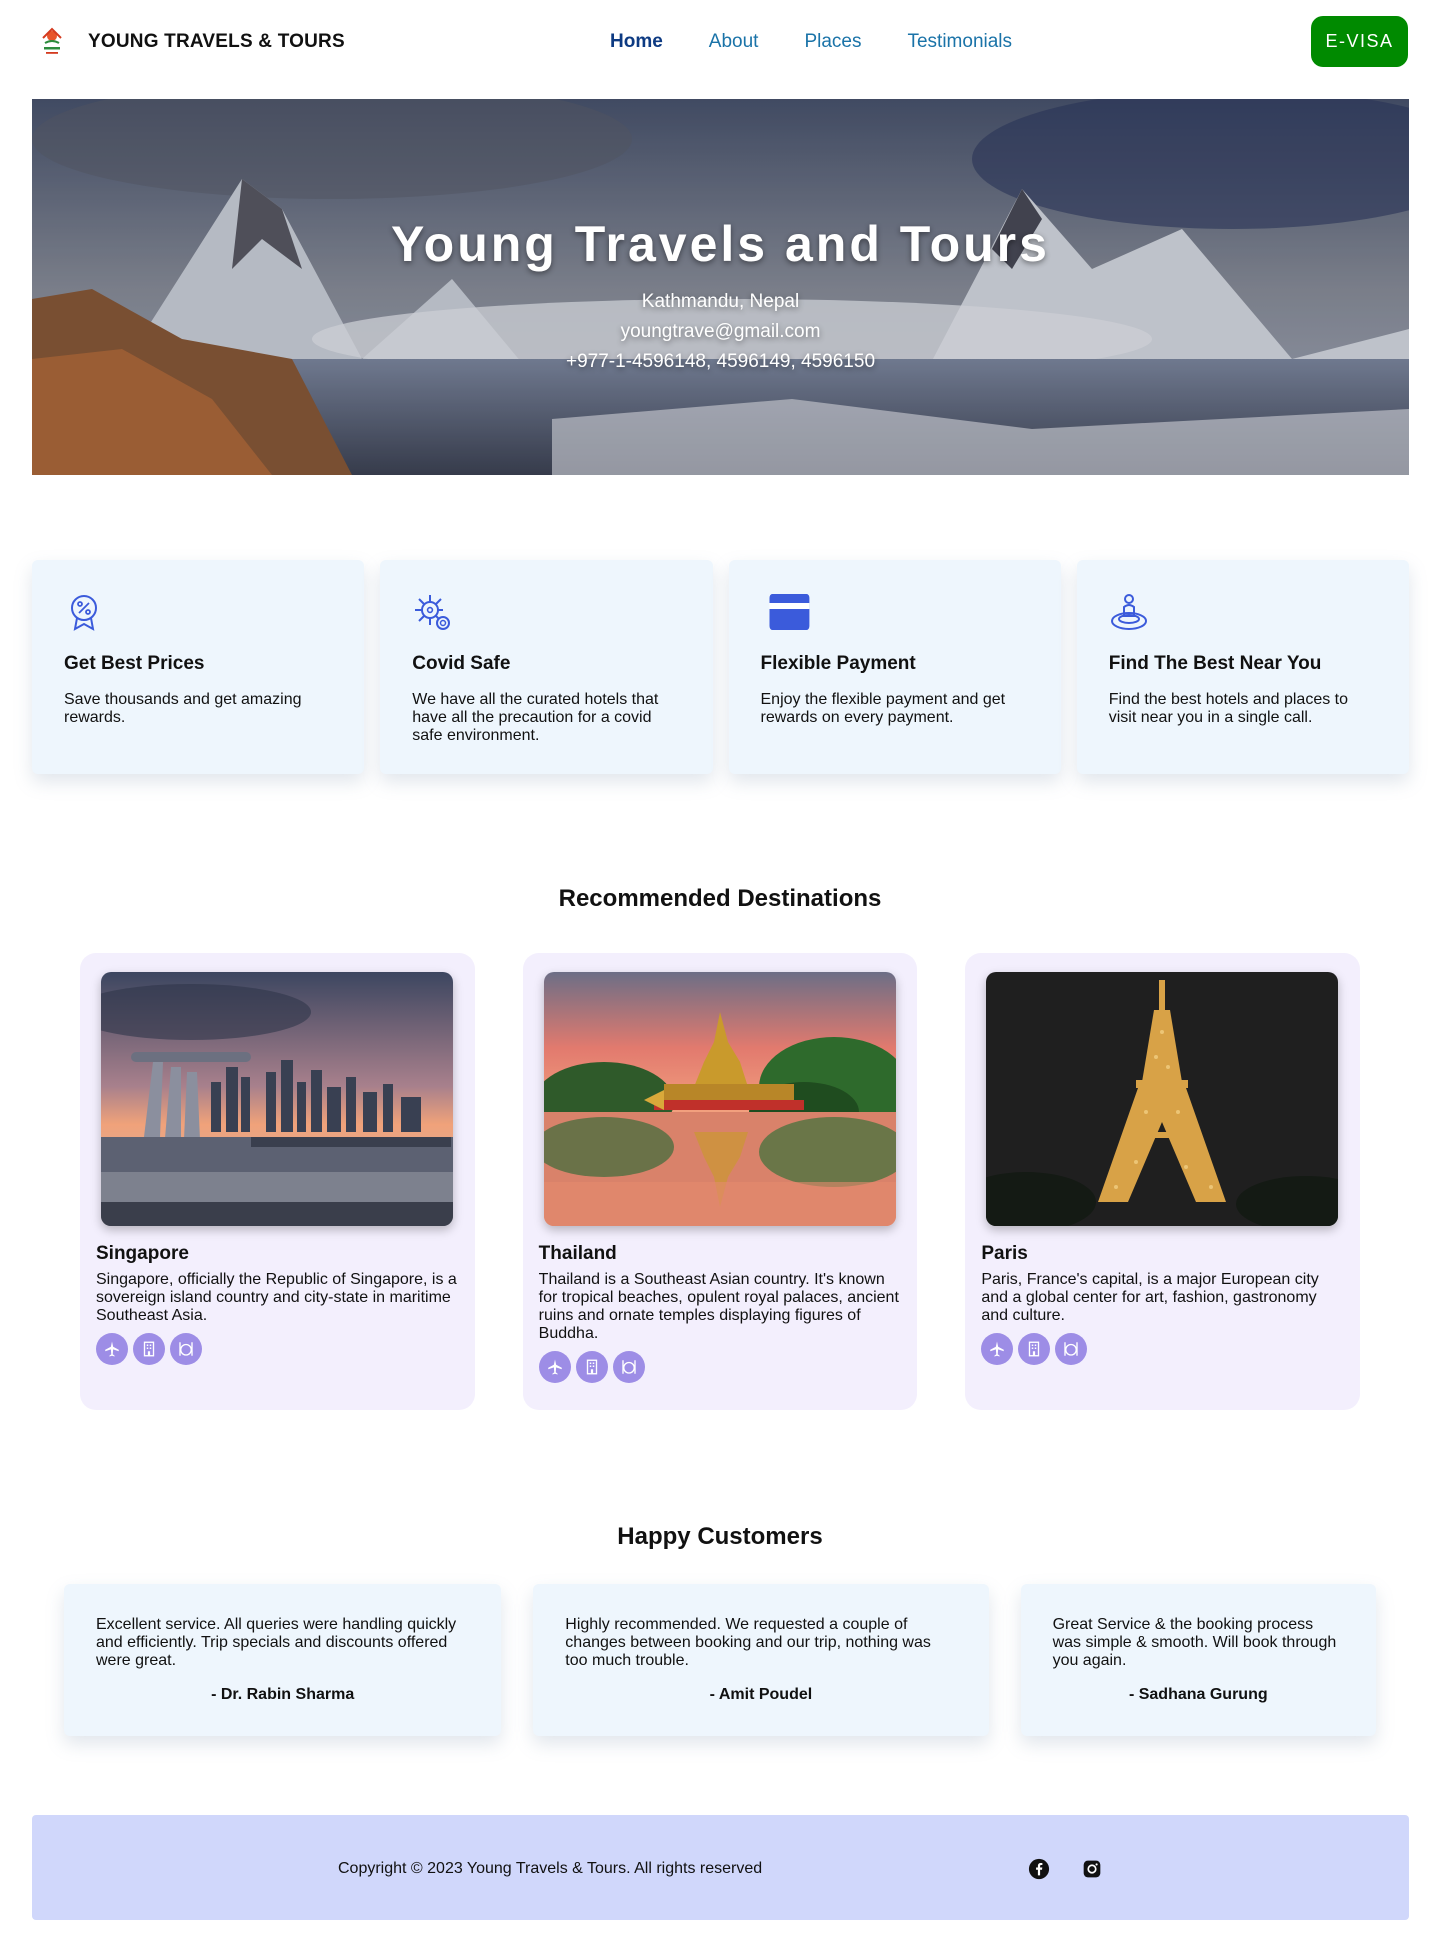 Image resolution: width=1440 pixels, height=1935 pixels. I want to click on hero-location: Kathmandu, Nepal, so click(720, 301).